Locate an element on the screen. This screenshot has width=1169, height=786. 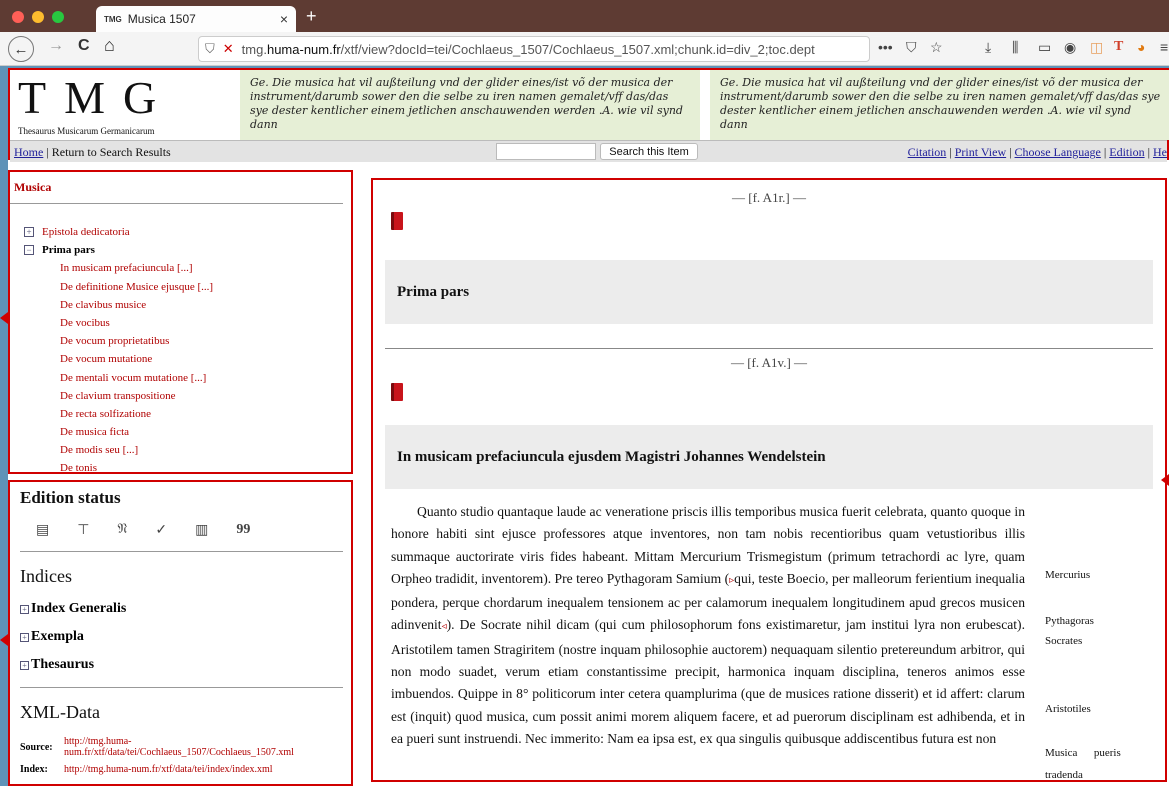
indices-heading: Indices is located at coordinates (46, 576).